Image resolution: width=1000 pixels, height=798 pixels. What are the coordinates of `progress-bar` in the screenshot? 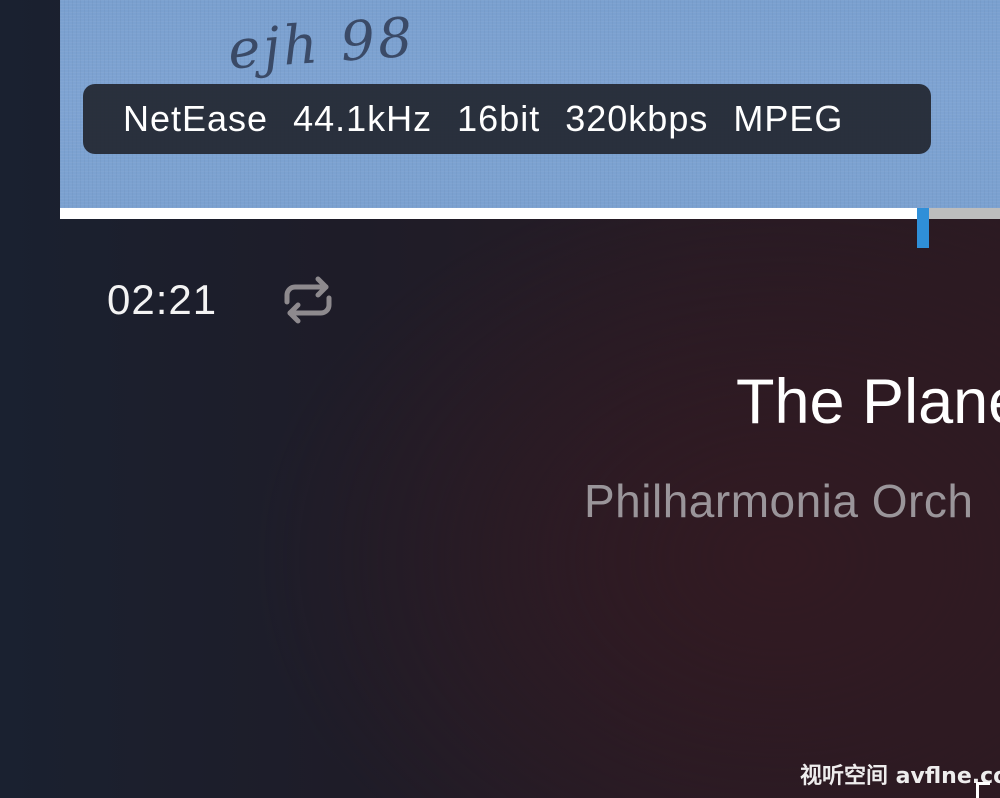 It's located at (530, 228).